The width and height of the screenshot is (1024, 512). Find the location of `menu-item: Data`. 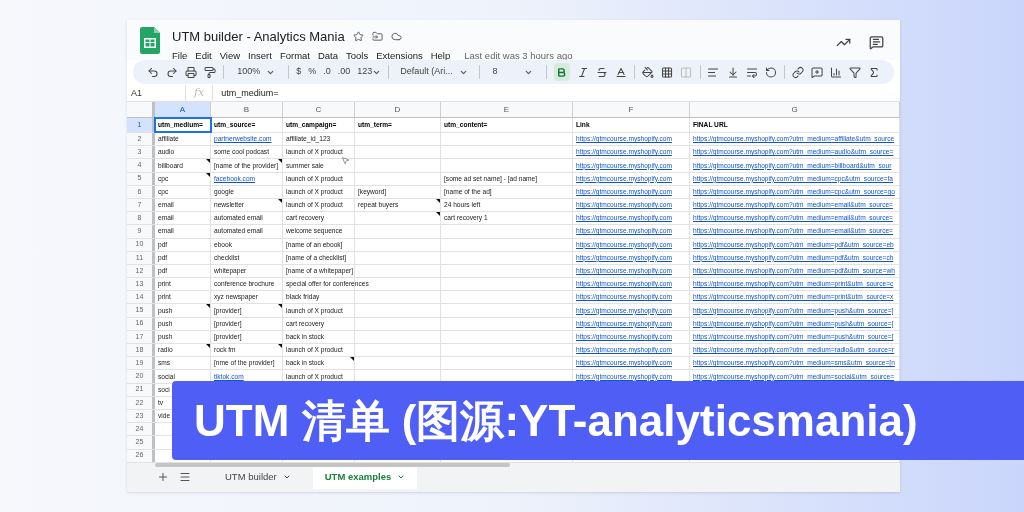

menu-item: Data is located at coordinates (328, 55).